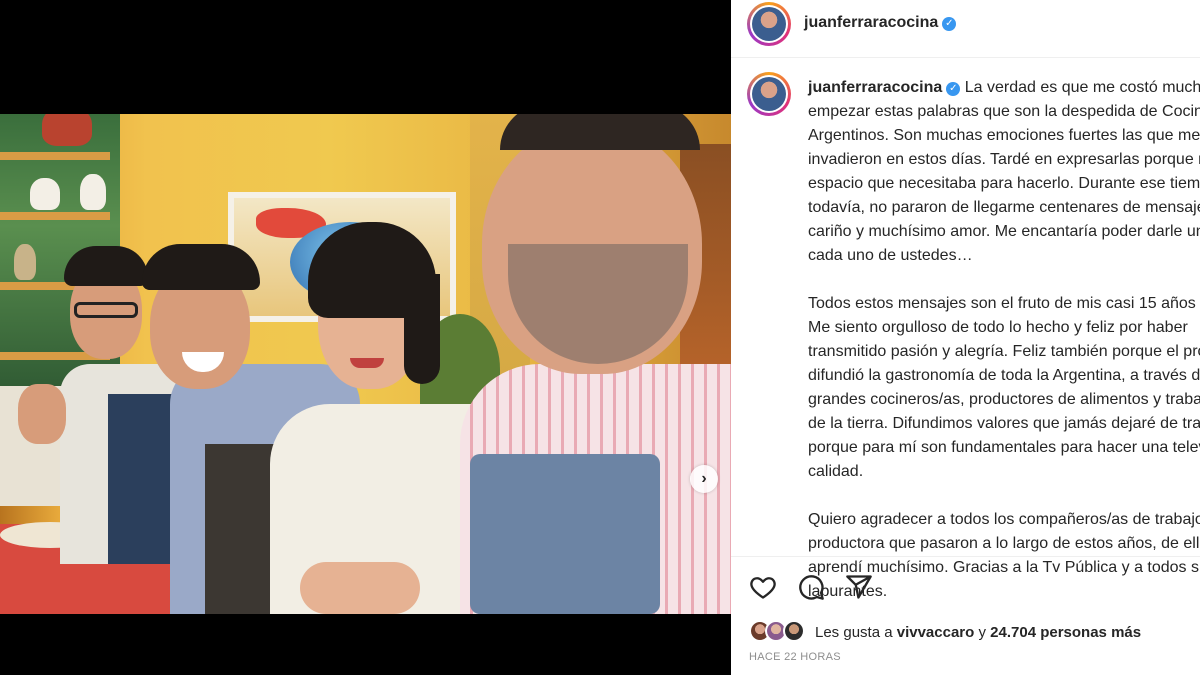 The image size is (1200, 675). I want to click on post-actions, so click(811, 587).